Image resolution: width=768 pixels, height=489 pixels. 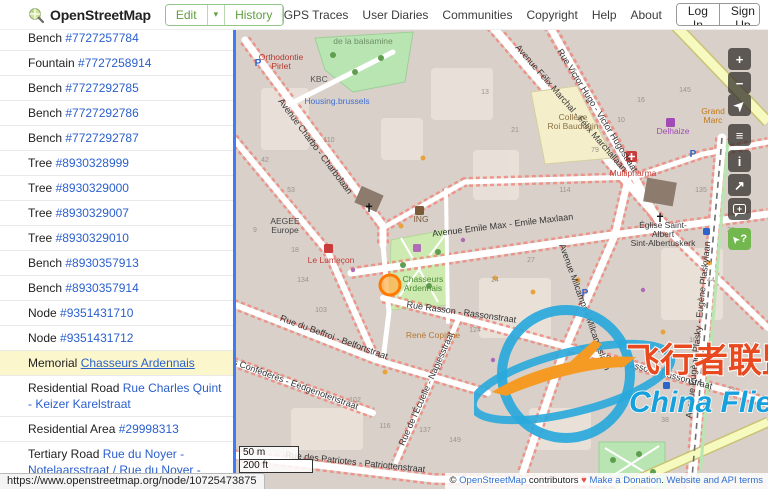 I want to click on feature-row: Node #9351431710, so click(x=116, y=313).